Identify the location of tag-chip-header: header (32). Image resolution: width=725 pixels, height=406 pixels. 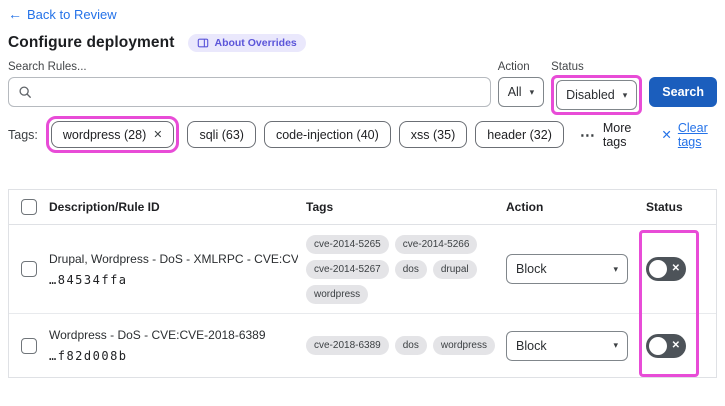
(519, 134).